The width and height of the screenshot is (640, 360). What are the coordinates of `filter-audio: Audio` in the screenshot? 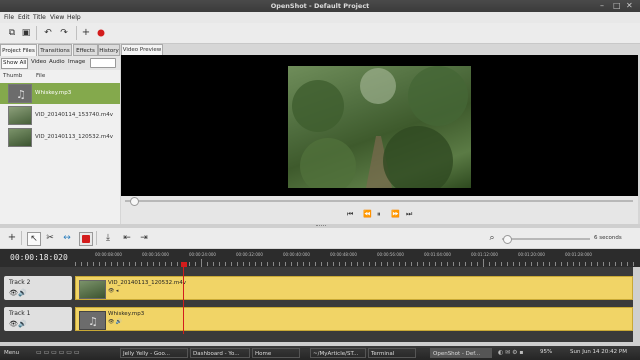 It's located at (57, 62).